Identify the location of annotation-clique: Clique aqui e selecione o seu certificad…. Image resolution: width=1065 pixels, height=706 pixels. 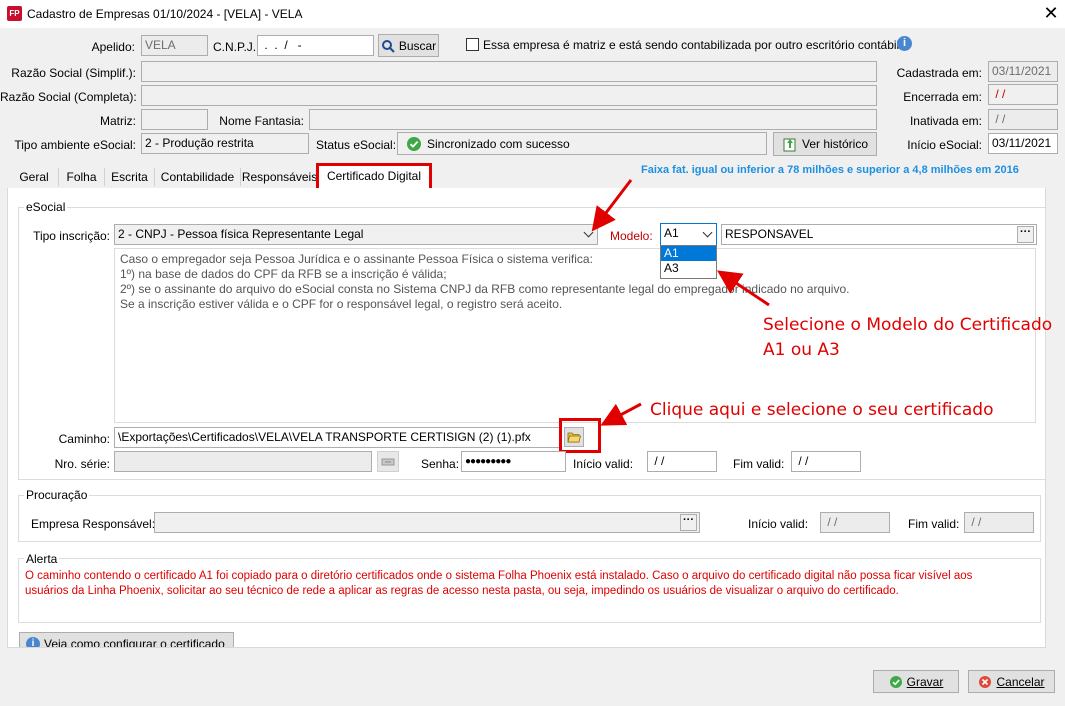
(822, 410).